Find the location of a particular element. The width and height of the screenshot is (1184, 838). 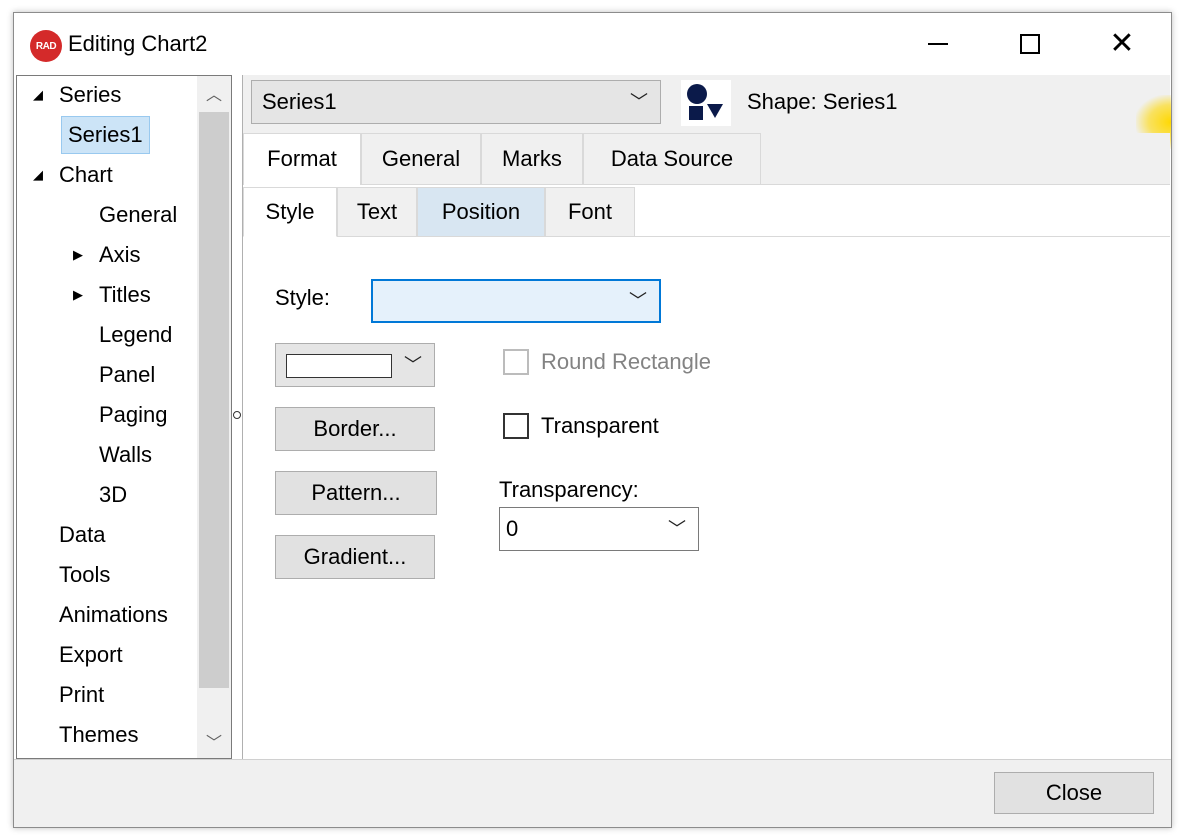

tree-item-tools: Tools is located at coordinates (84, 575).